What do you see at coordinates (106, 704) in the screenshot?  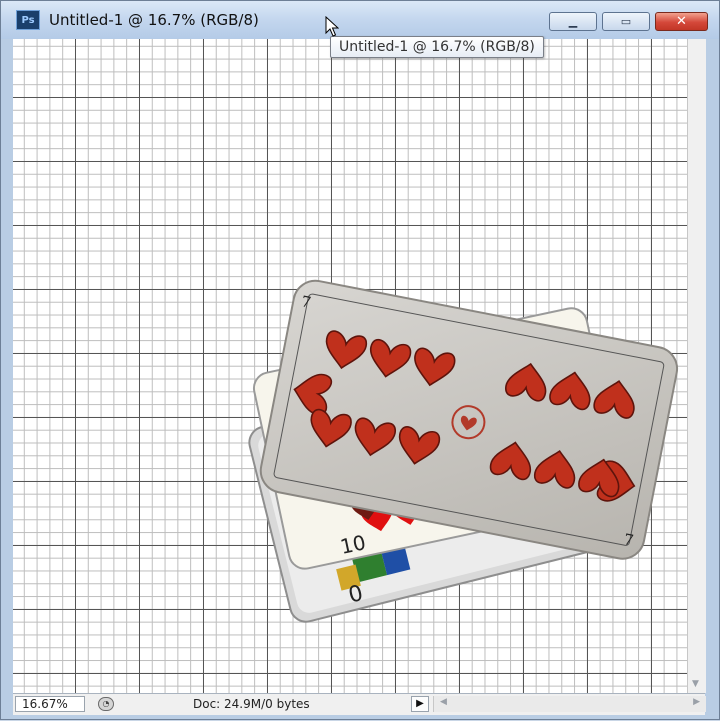 I see `status-info-icon: ◔` at bounding box center [106, 704].